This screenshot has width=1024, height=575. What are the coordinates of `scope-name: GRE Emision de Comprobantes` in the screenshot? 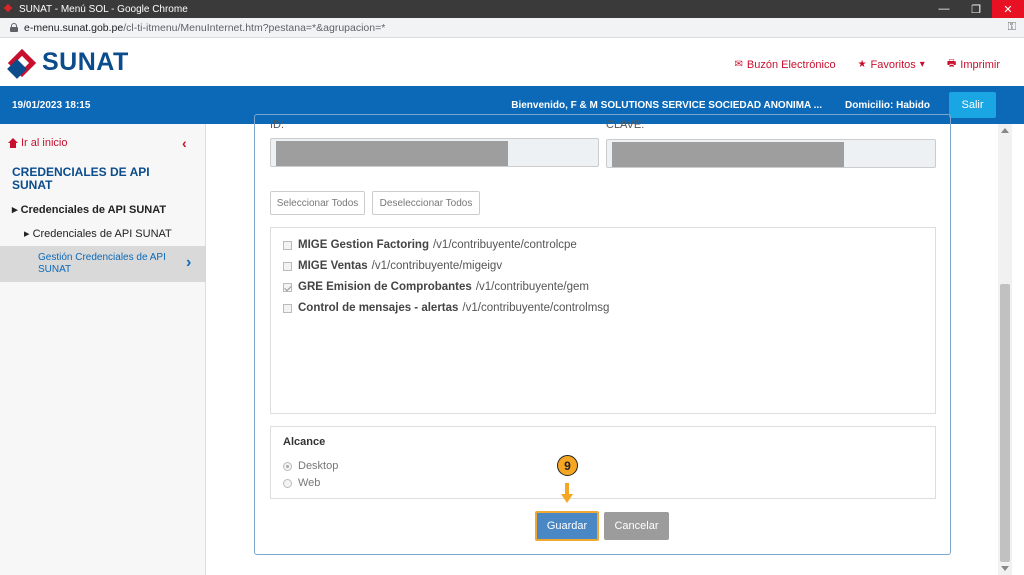 It's located at (385, 287).